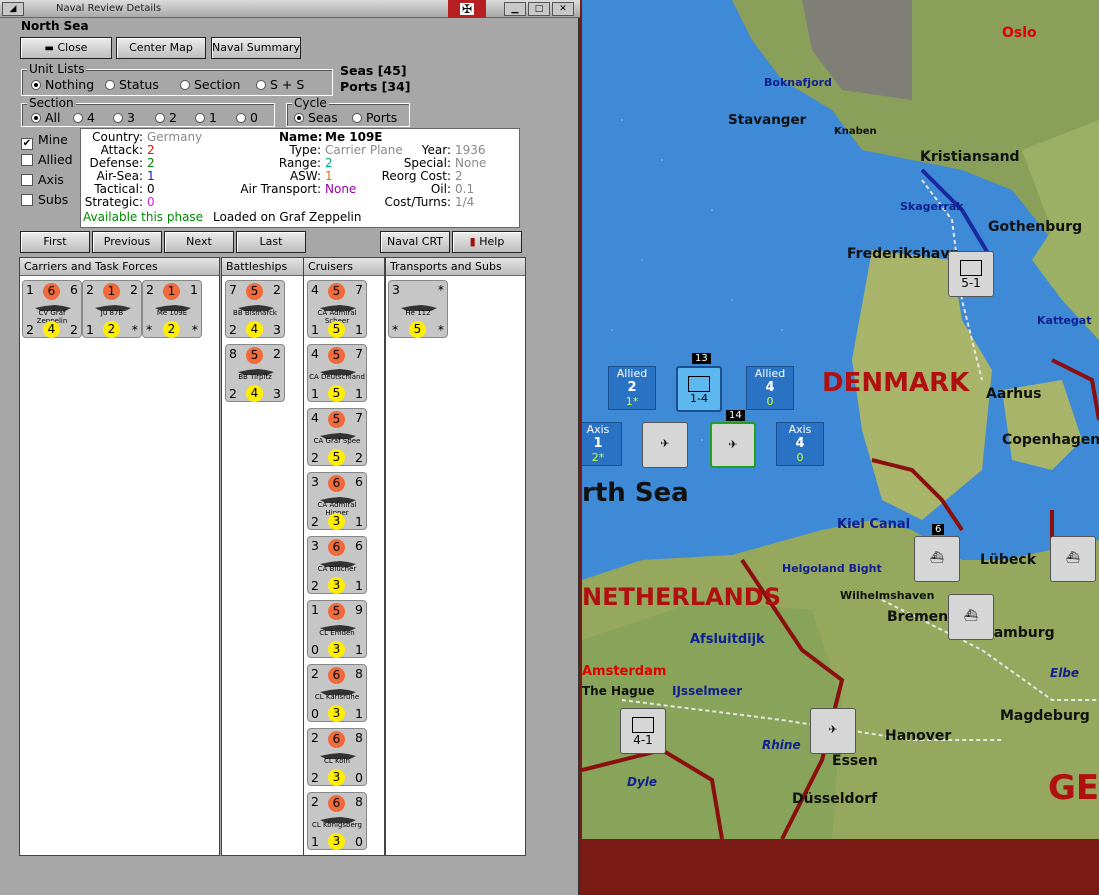 The width and height of the screenshot is (1099, 895). What do you see at coordinates (44, 141) in the screenshot?
I see `filter-mine-checkbox: ✔ Mine` at bounding box center [44, 141].